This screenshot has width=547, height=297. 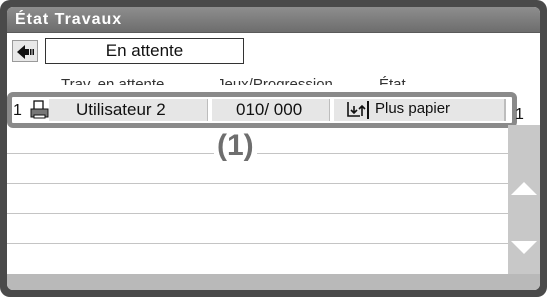 What do you see at coordinates (17, 110) in the screenshot?
I see `job-index: 1` at bounding box center [17, 110].